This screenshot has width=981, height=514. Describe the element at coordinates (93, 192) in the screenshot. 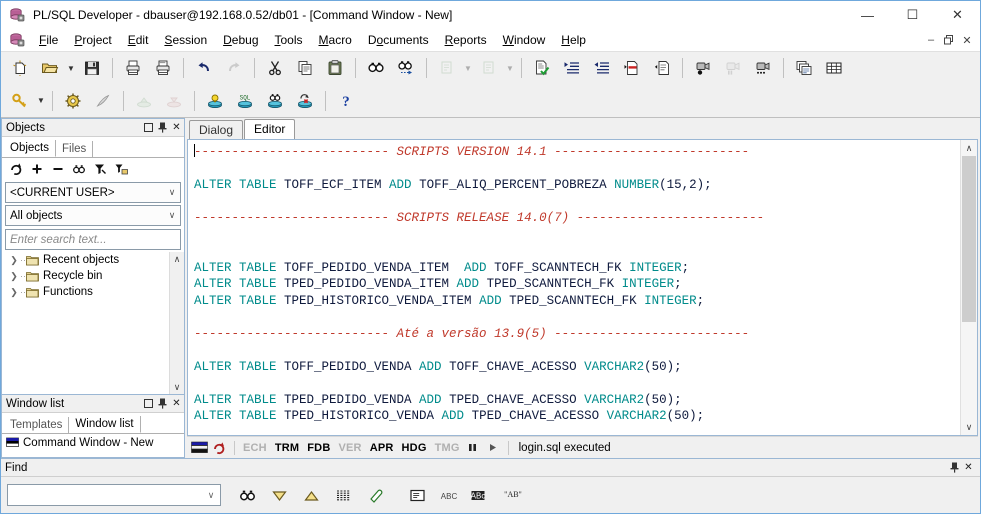

I see `current-user-combo: <CURRENT USER> ∨` at that location.